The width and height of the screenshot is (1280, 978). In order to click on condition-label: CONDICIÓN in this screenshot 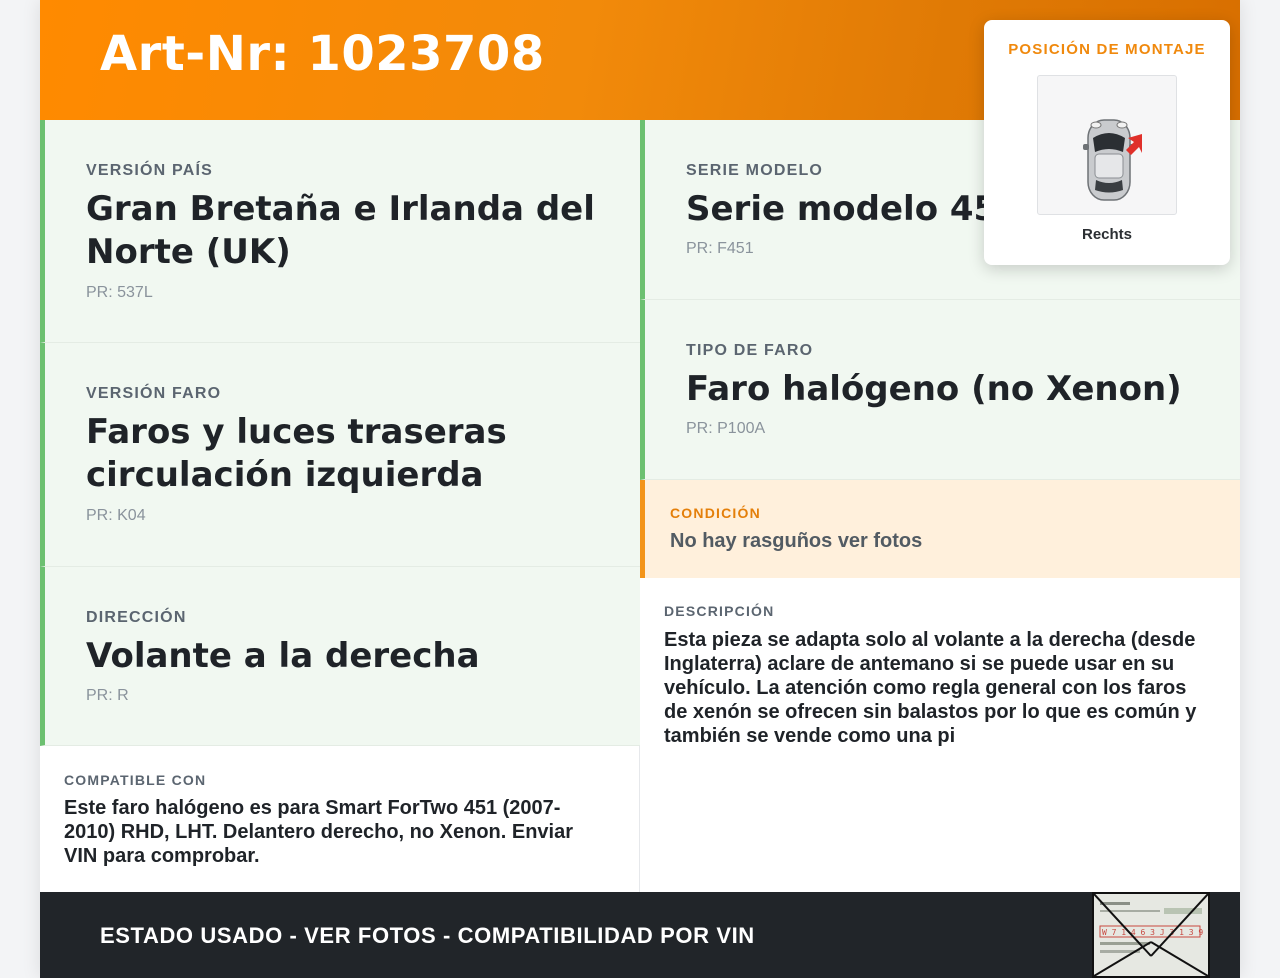, I will do `click(715, 513)`.